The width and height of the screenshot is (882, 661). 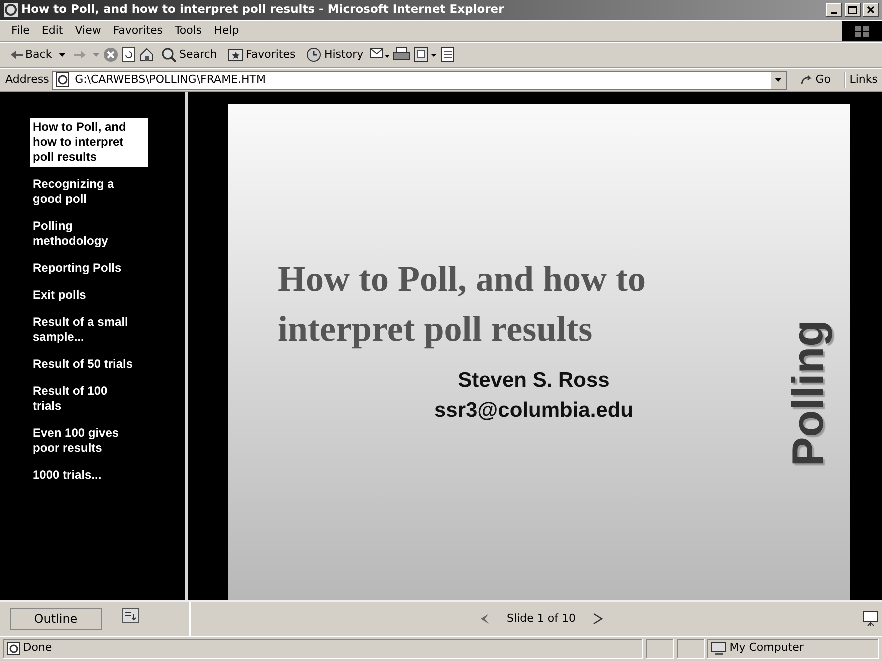 I want to click on edit-icon, so click(x=426, y=55).